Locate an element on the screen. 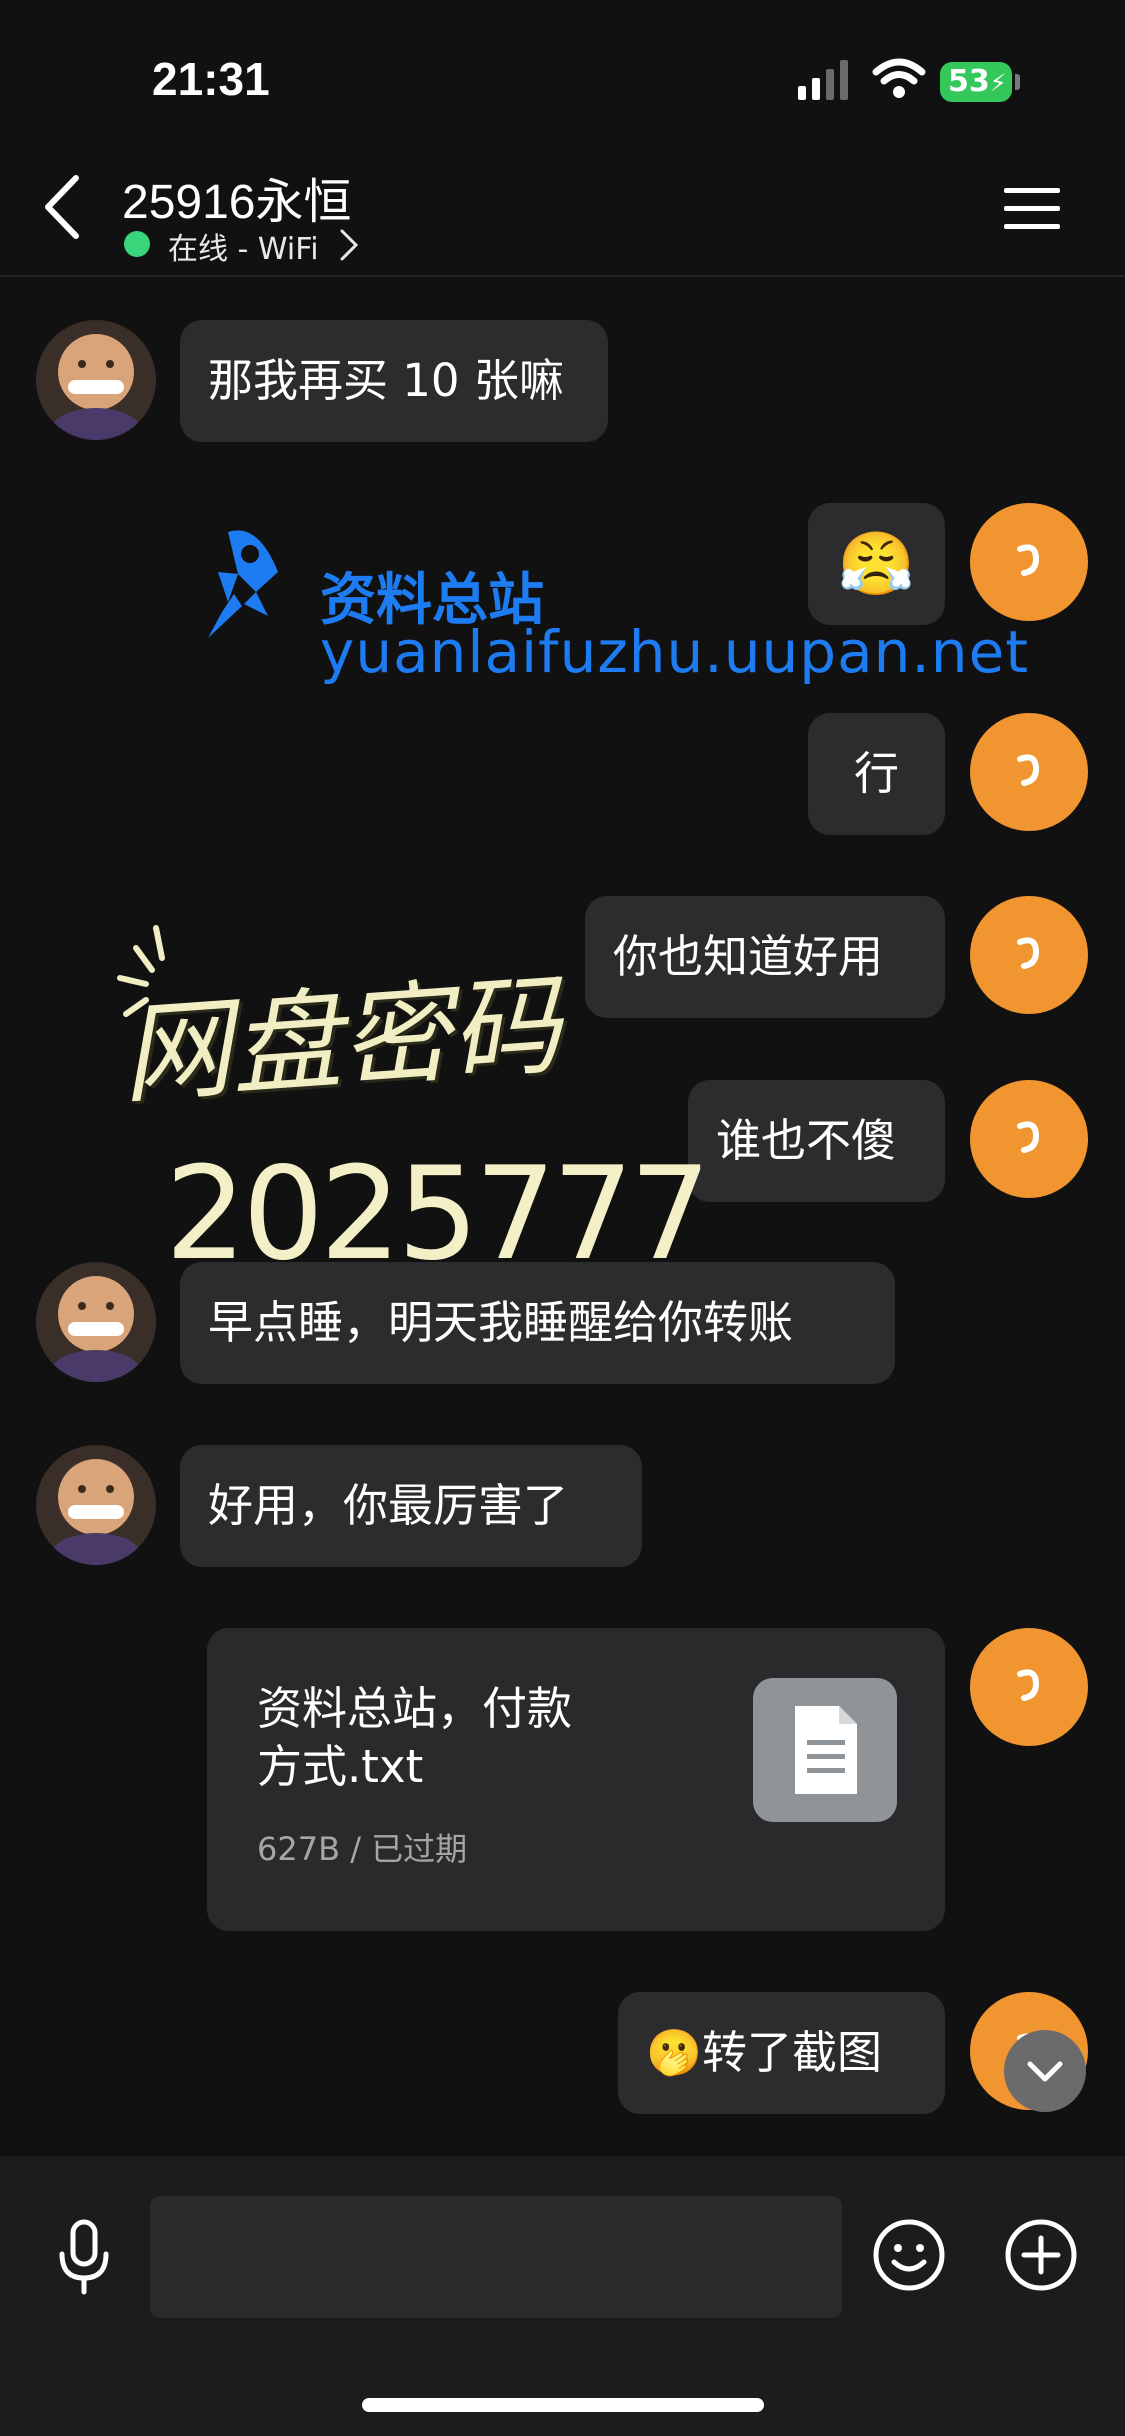 The width and height of the screenshot is (1125, 2436). file-meta: 627B / 已过期 is located at coordinates (362, 1849).